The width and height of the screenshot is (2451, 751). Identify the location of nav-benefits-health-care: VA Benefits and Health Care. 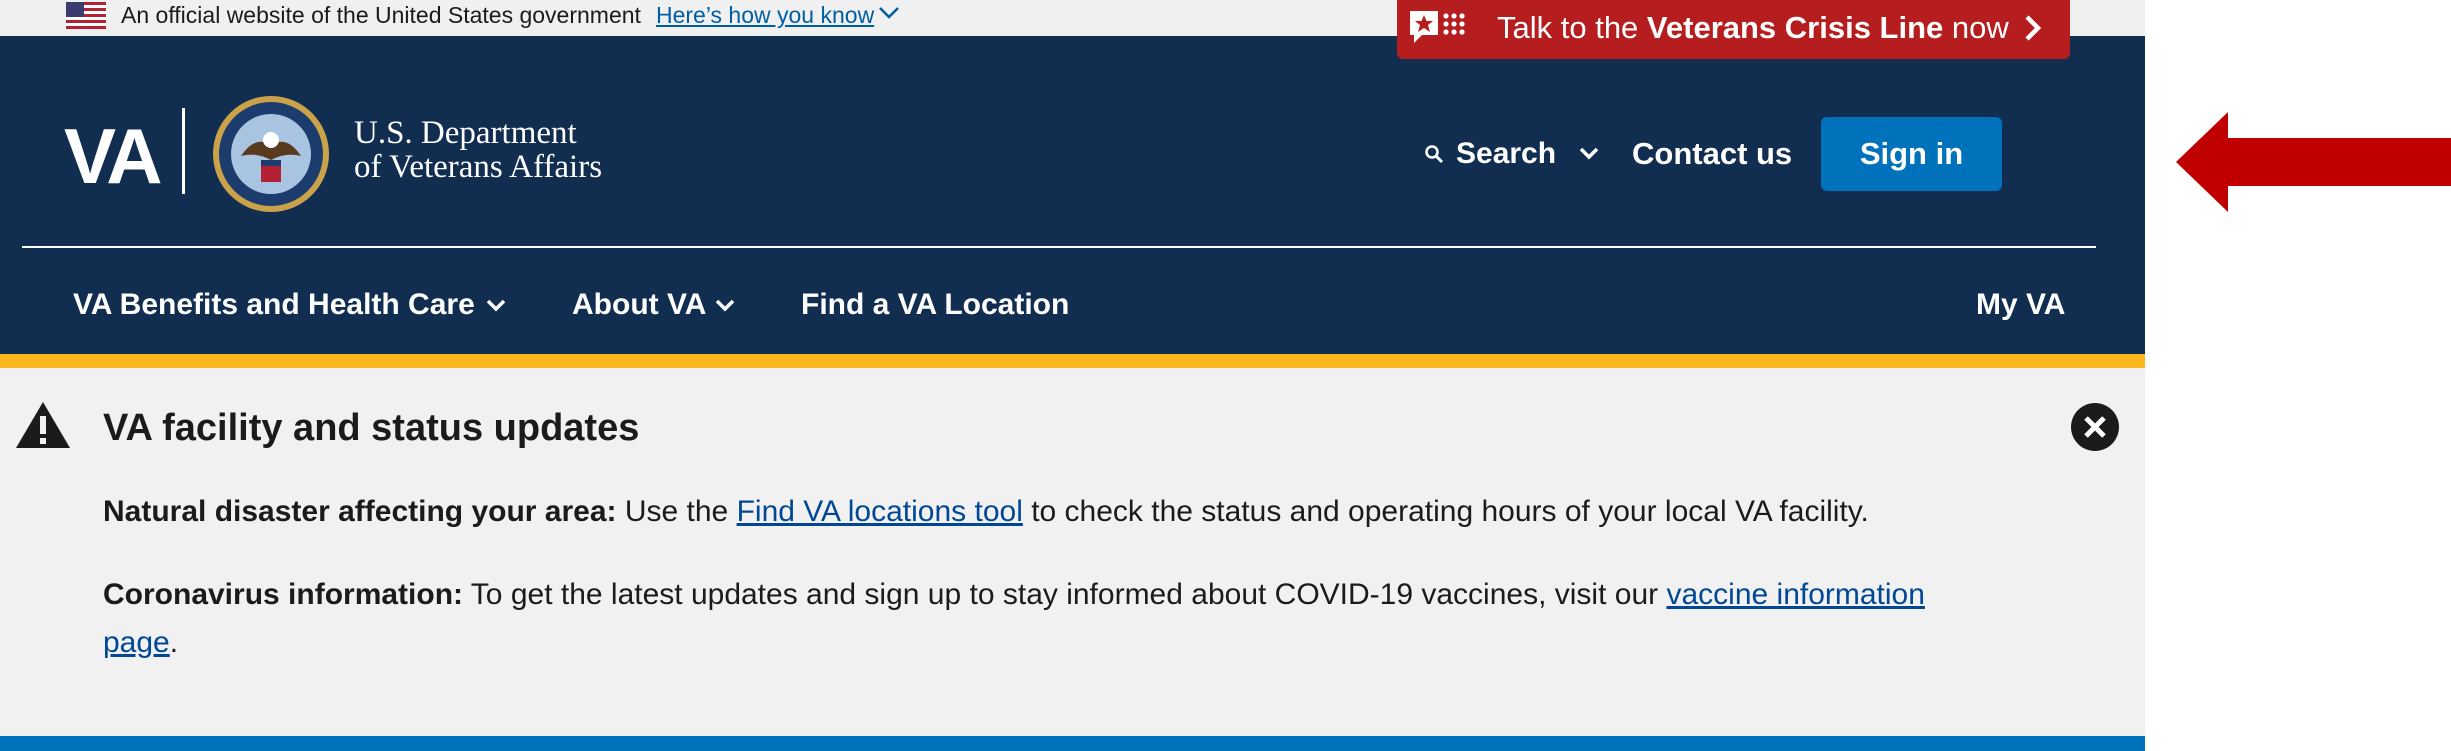
(291, 305).